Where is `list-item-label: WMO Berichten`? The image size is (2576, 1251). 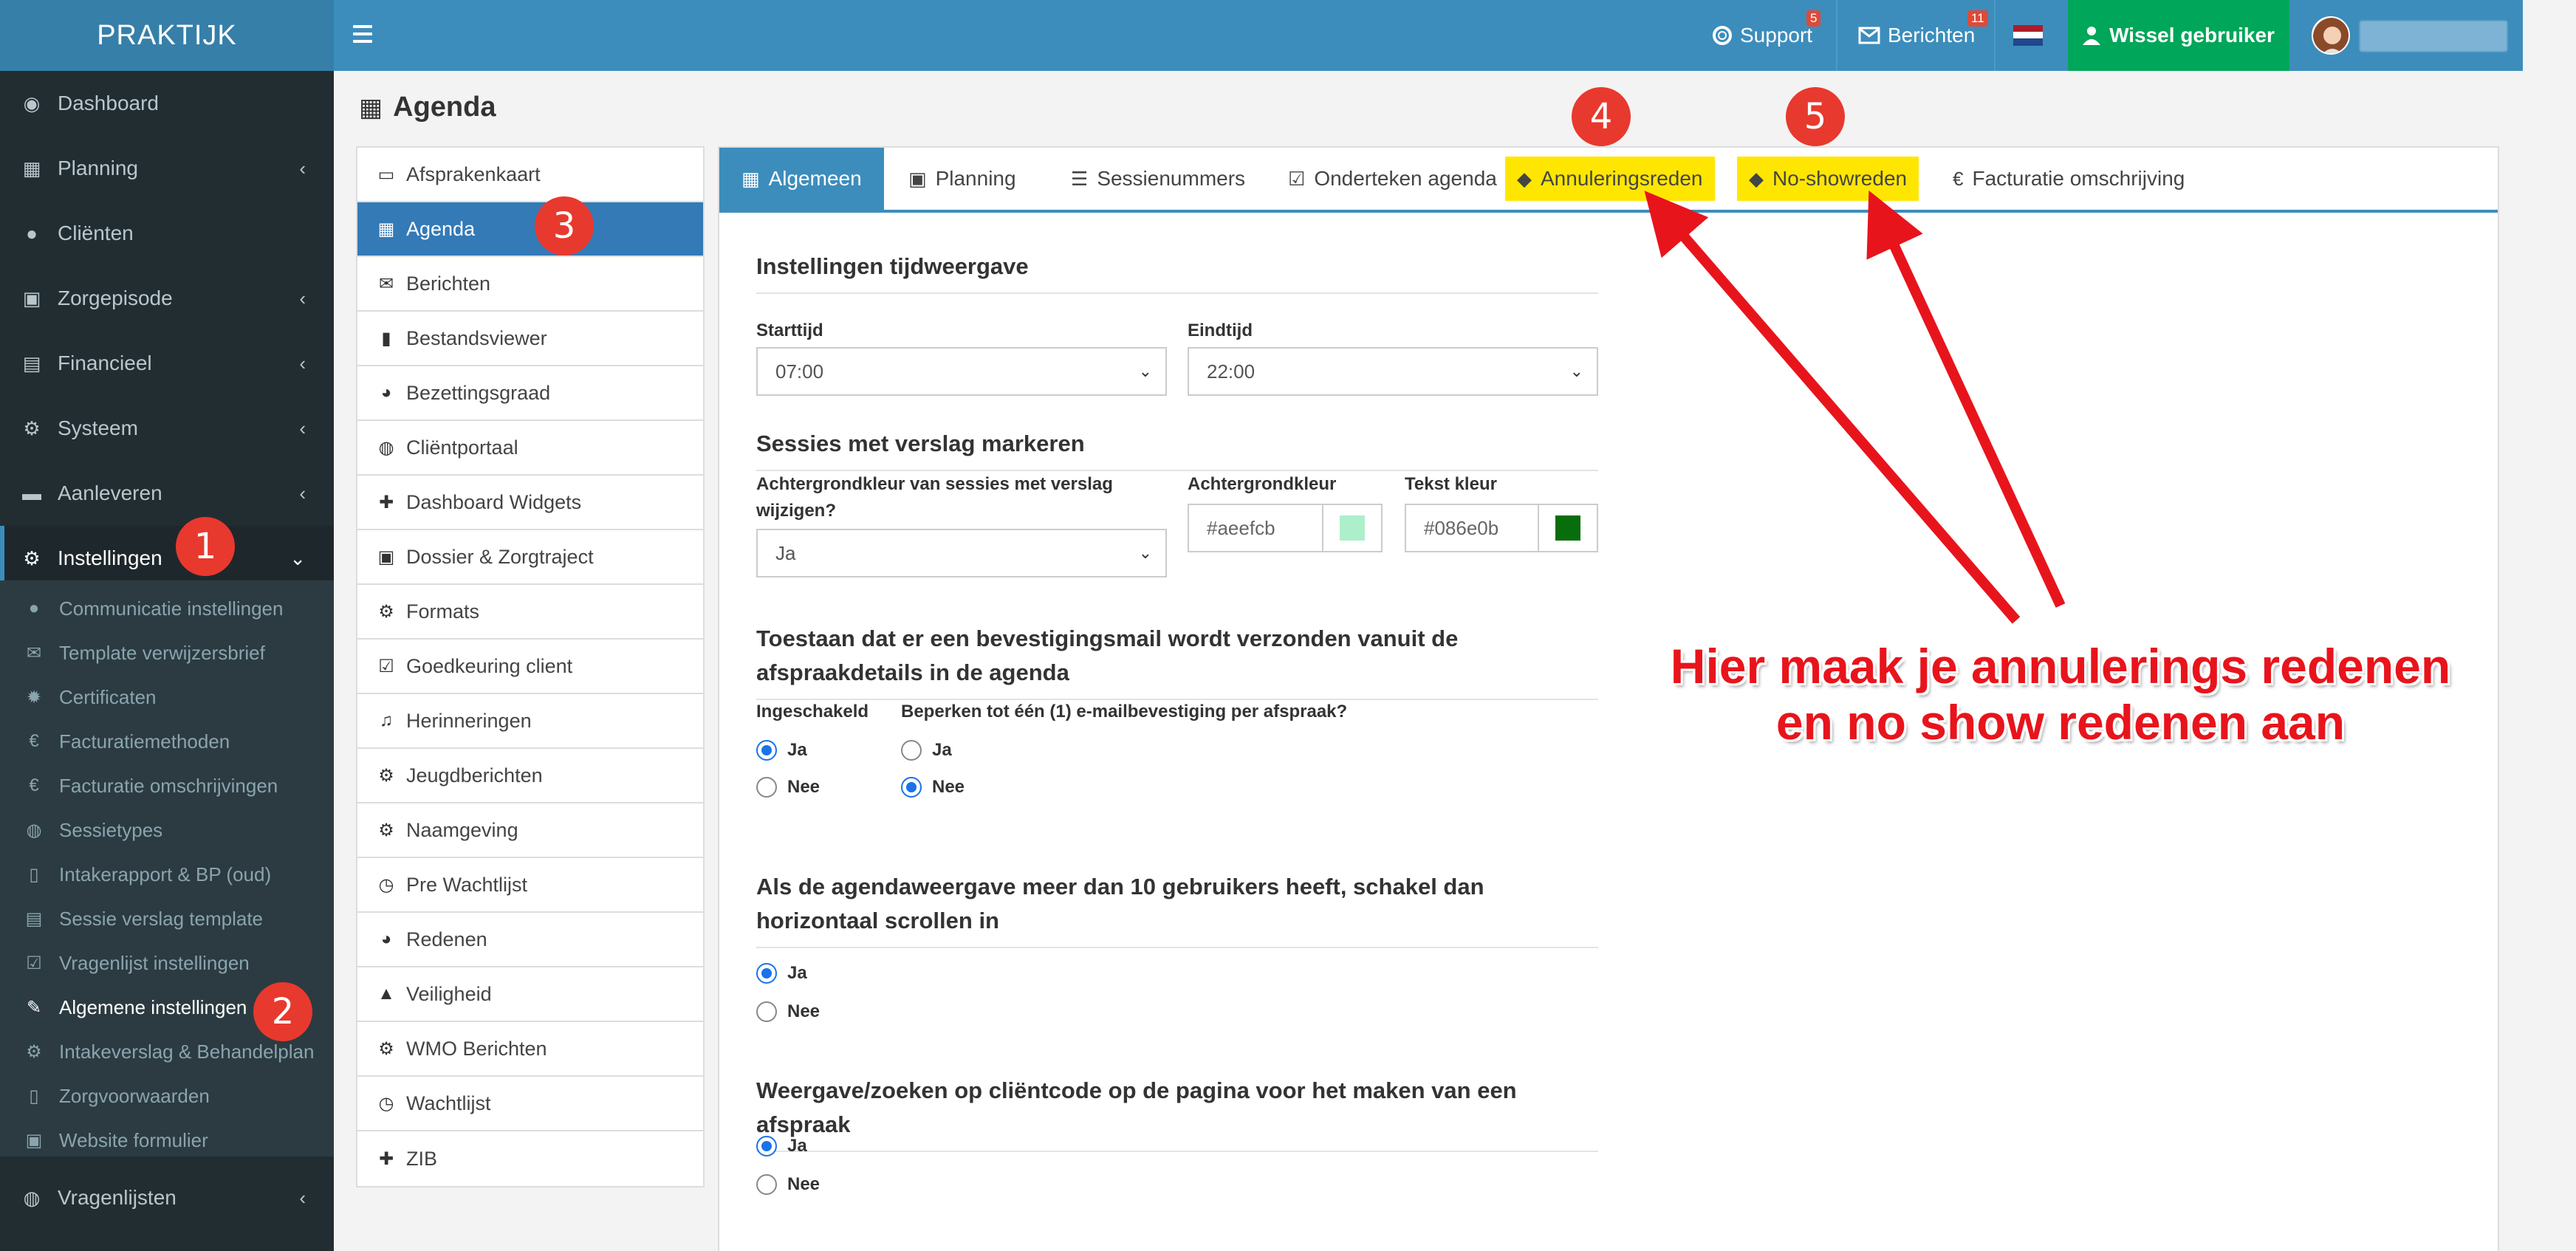
list-item-label: WMO Berichten is located at coordinates (476, 1048).